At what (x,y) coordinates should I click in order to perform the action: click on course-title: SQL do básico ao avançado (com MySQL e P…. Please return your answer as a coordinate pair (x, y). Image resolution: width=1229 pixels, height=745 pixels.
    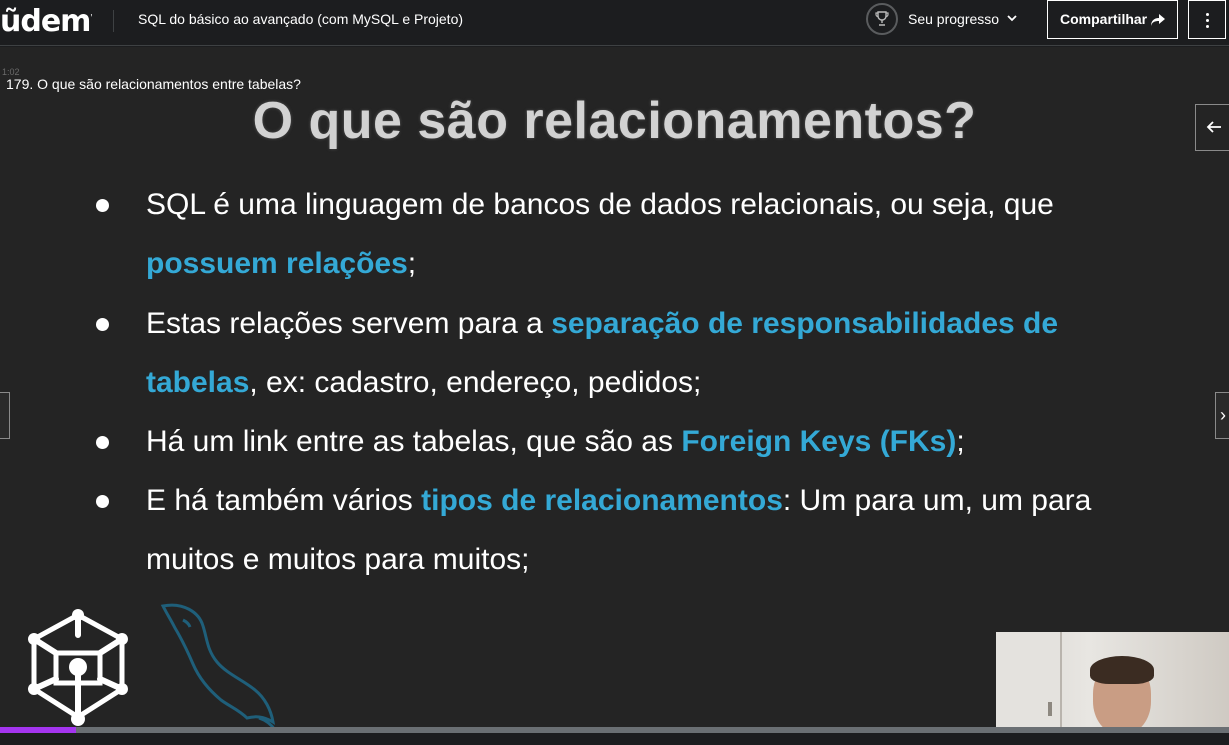
    Looking at the image, I should click on (300, 19).